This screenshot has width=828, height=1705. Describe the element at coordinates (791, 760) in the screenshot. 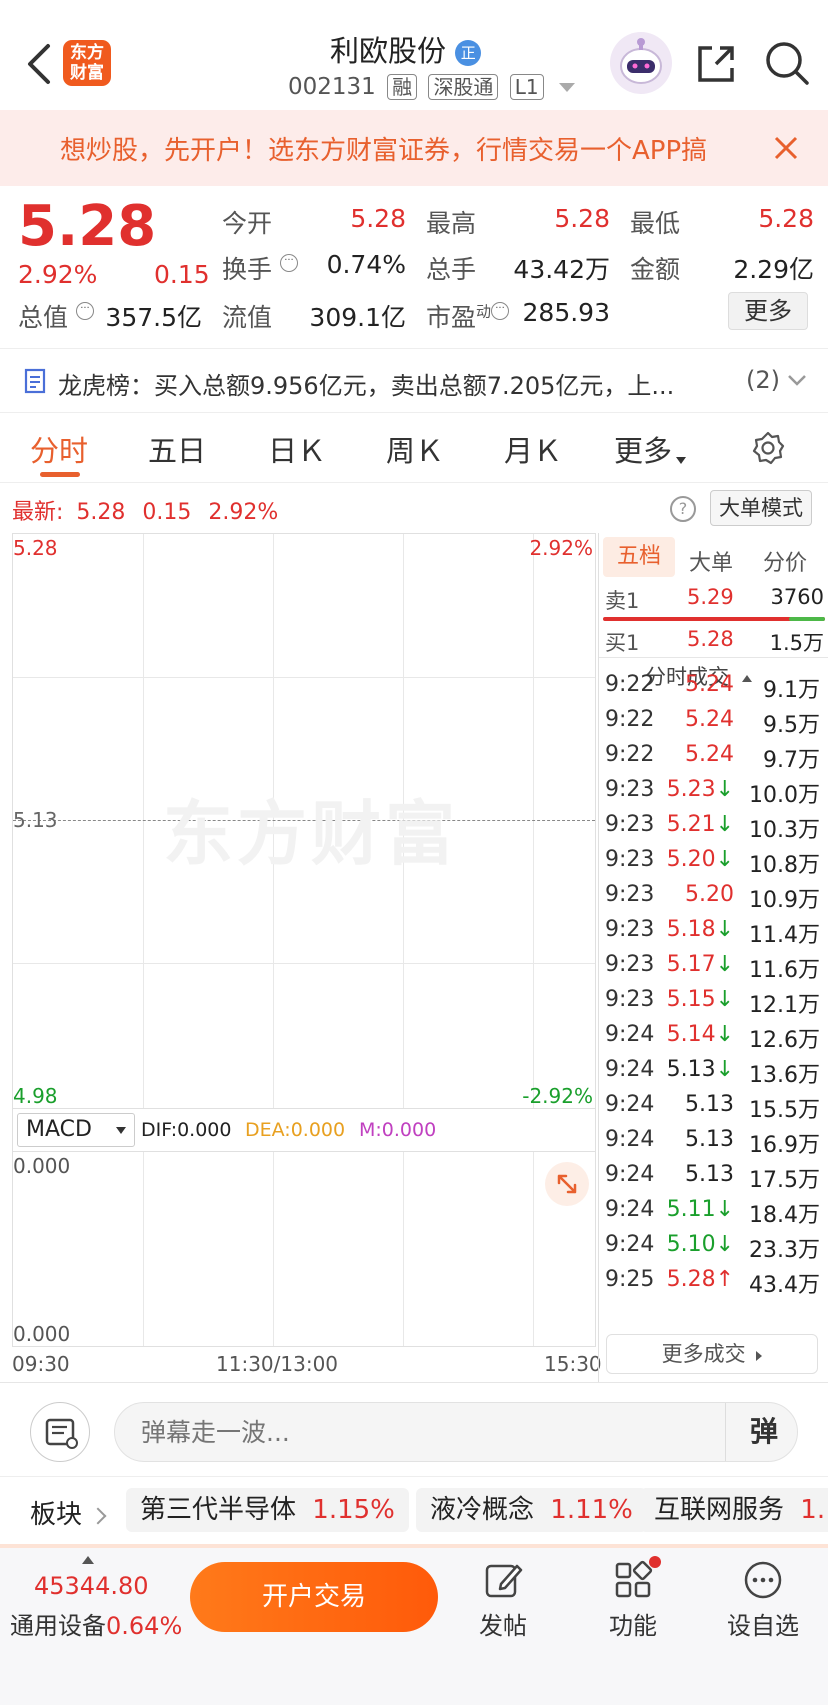

I see `trade-amount: 9.7万` at that location.